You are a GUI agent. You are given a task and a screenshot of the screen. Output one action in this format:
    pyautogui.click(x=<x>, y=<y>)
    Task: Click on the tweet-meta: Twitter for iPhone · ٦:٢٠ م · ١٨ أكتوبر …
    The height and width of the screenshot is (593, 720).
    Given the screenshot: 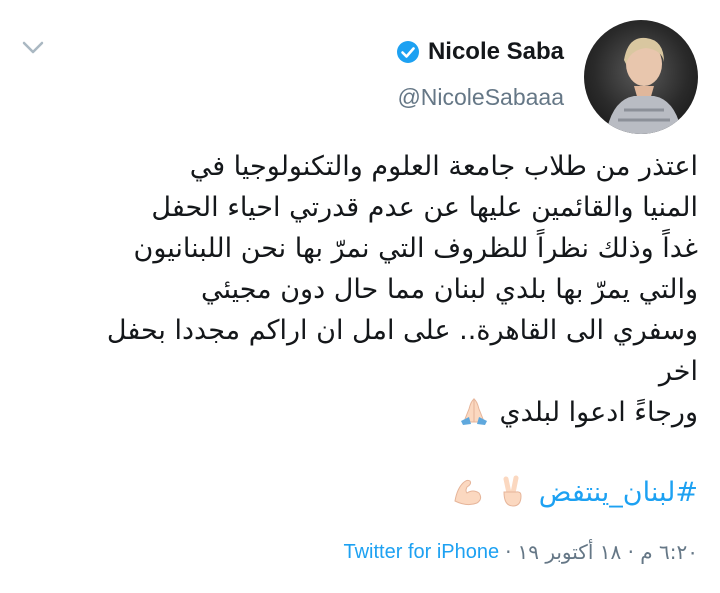 What is the action you would take?
    pyautogui.click(x=521, y=552)
    